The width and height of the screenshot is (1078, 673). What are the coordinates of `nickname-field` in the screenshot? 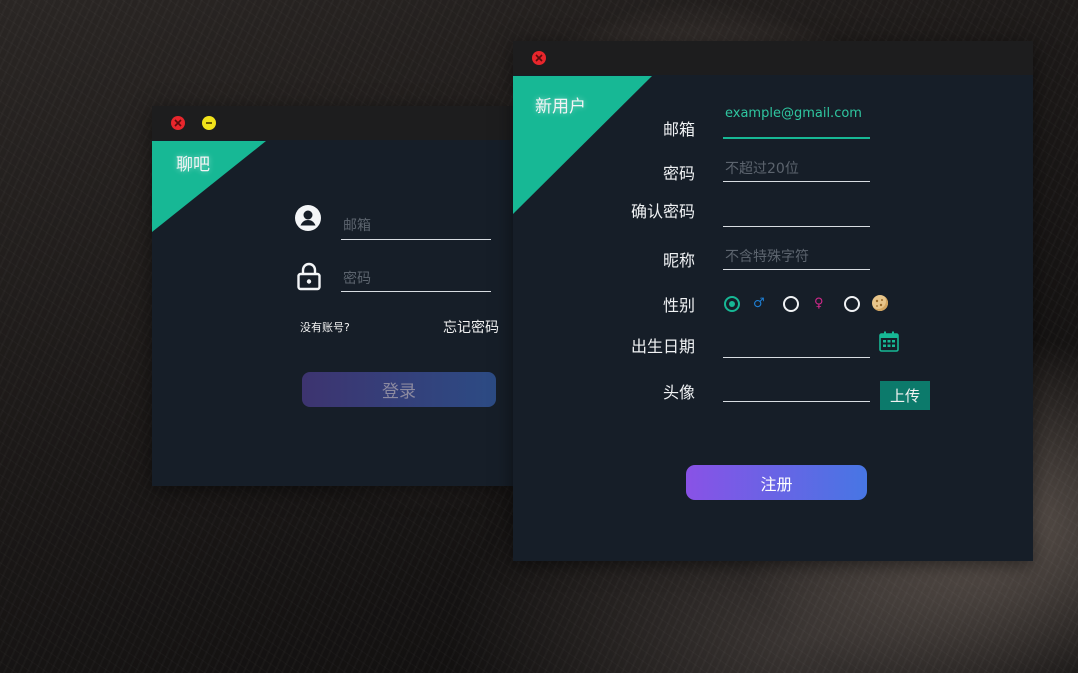 It's located at (796, 257).